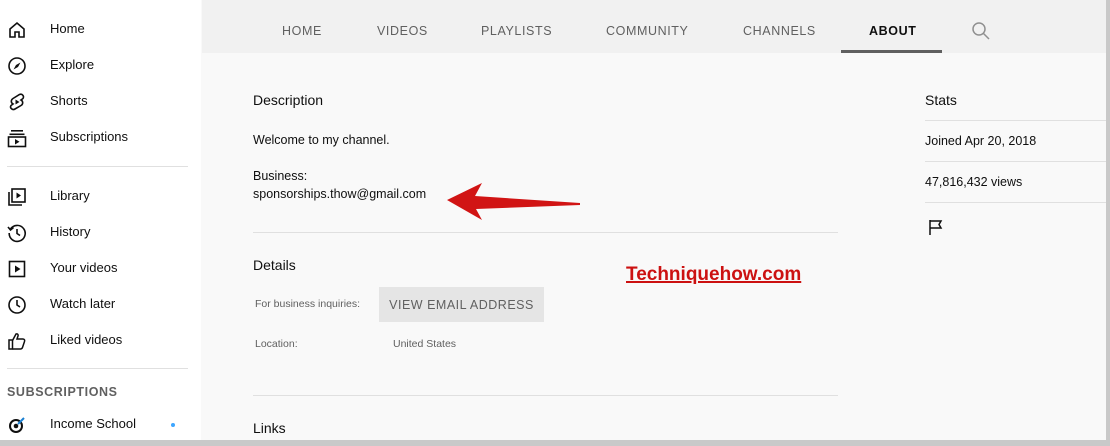  Describe the element at coordinates (340, 194) in the screenshot. I see `business-email: sponsorships.thow@gmail.com` at that location.